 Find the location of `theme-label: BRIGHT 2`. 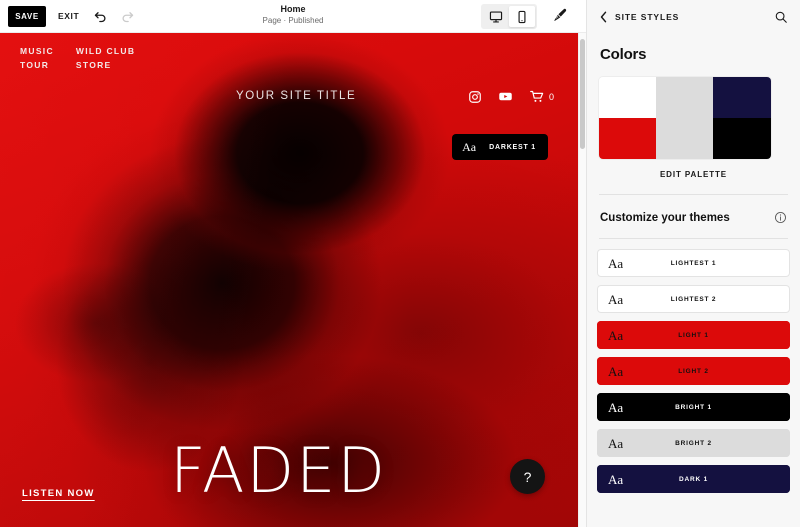

theme-label: BRIGHT 2 is located at coordinates (693, 443).